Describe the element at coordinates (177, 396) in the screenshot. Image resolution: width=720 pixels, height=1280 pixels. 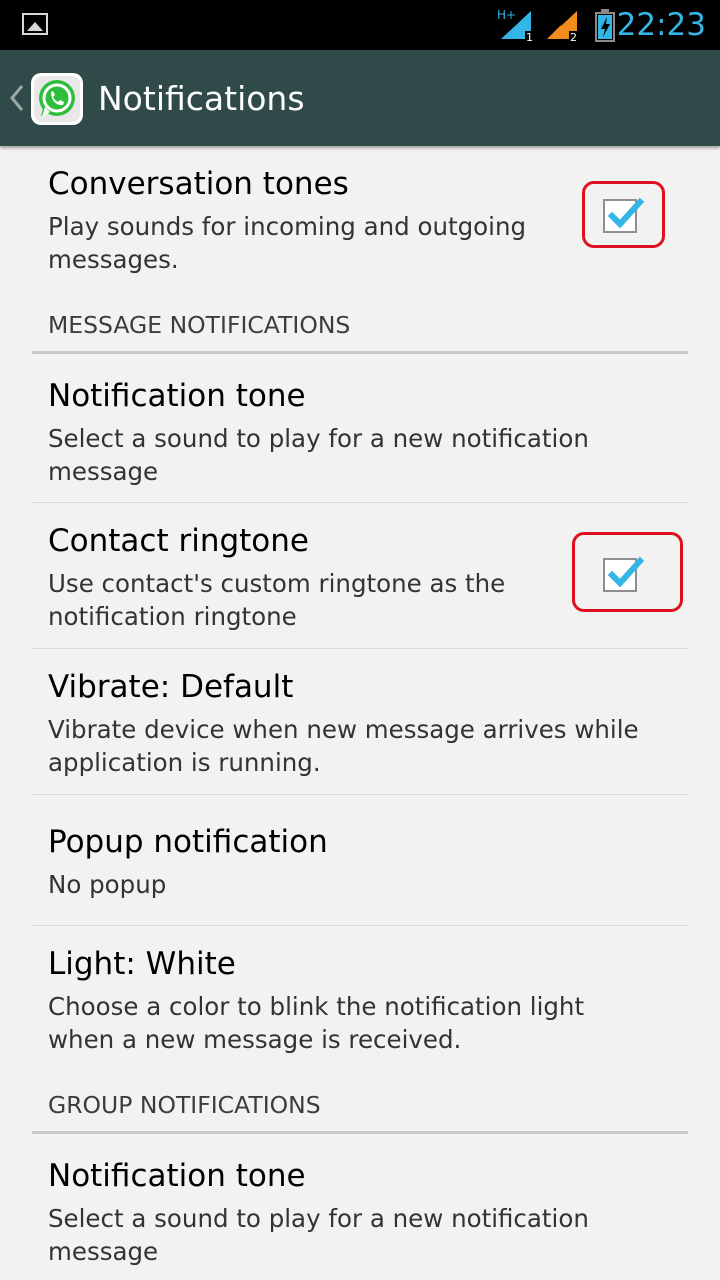
I see `notification-tone-title: Notification tone` at that location.